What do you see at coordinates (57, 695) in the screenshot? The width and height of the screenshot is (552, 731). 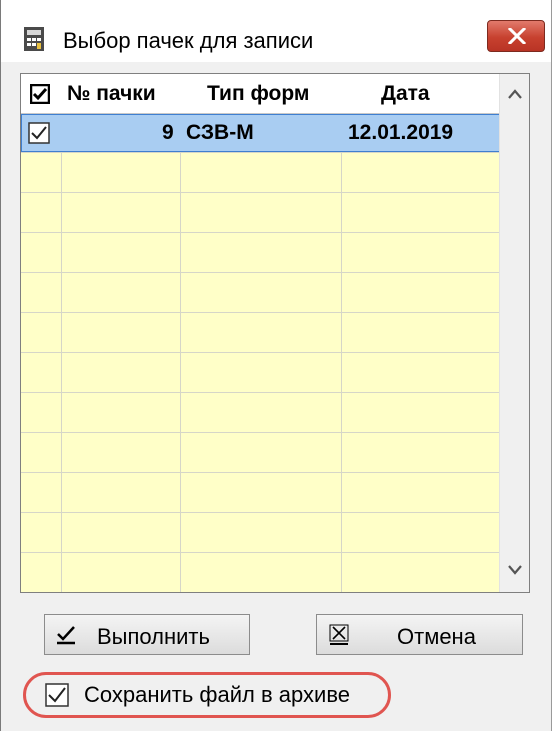 I see `archive-checkbox` at bounding box center [57, 695].